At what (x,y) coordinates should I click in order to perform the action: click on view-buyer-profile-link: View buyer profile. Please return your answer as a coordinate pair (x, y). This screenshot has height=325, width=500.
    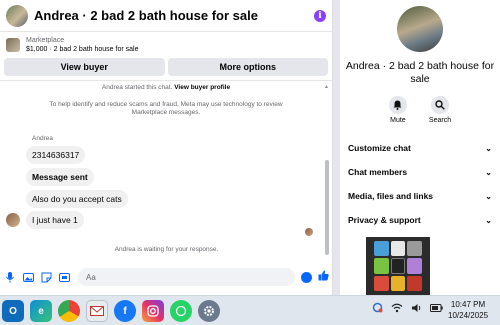
    Looking at the image, I should click on (202, 87).